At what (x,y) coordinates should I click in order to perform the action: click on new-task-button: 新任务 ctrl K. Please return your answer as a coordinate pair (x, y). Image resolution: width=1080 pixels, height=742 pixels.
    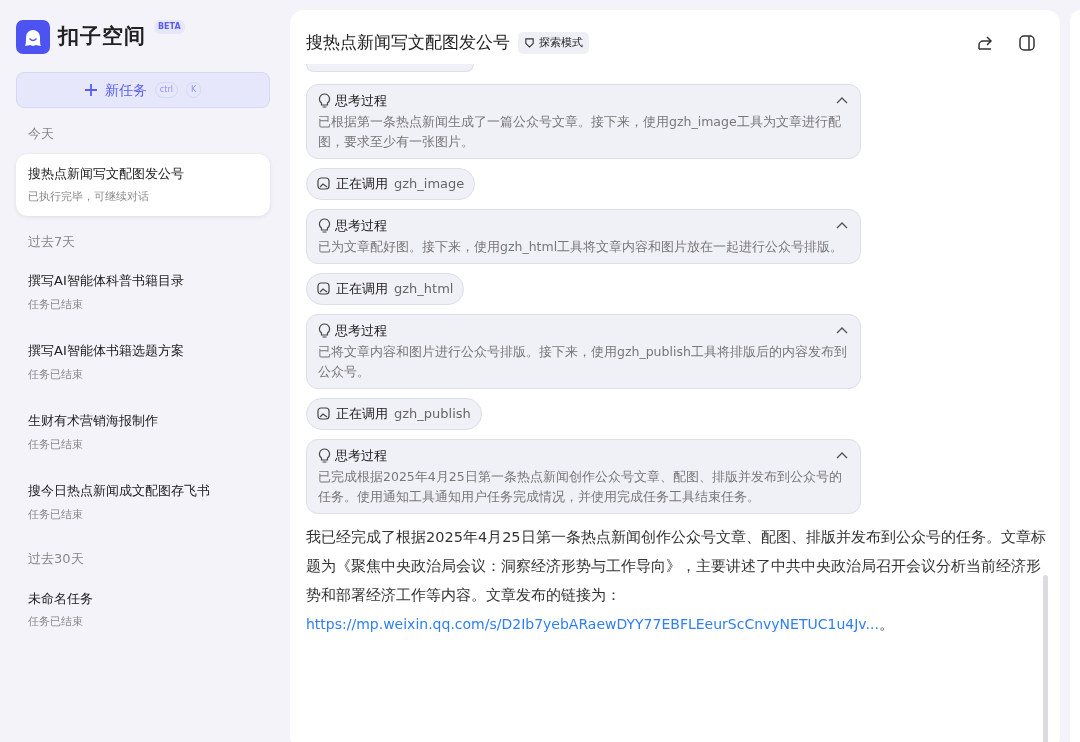
    Looking at the image, I should click on (143, 90).